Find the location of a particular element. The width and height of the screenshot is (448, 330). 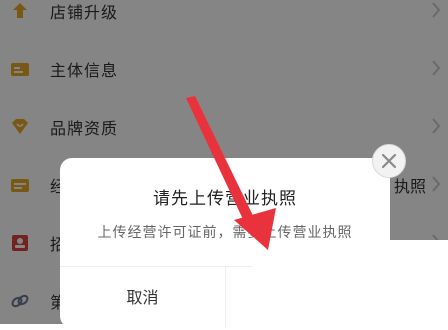

close-icon is located at coordinates (389, 161).